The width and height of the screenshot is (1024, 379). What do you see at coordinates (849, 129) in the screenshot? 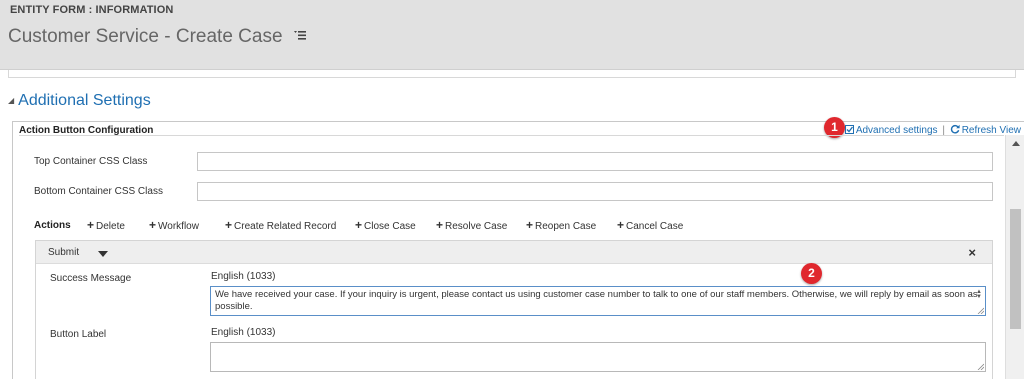
I see `edit-checkbox-icon` at bounding box center [849, 129].